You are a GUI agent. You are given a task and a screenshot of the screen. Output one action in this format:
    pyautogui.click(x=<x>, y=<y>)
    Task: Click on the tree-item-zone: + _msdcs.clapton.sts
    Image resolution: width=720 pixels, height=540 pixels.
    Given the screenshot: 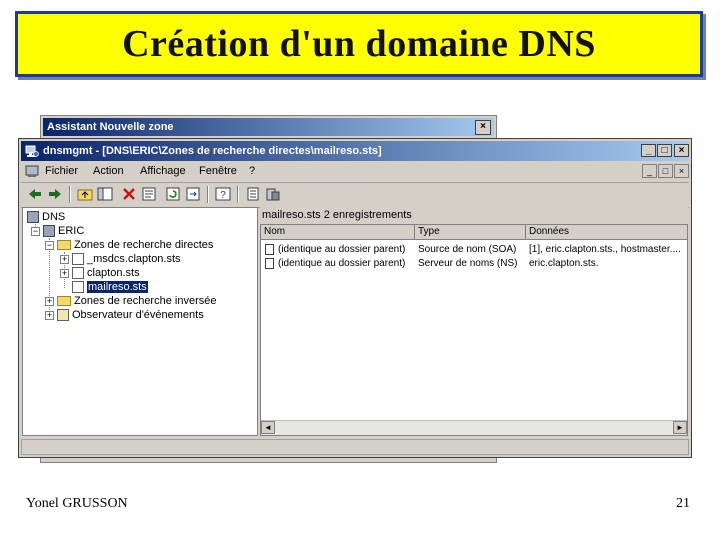 What is the action you would take?
    pyautogui.click(x=120, y=259)
    